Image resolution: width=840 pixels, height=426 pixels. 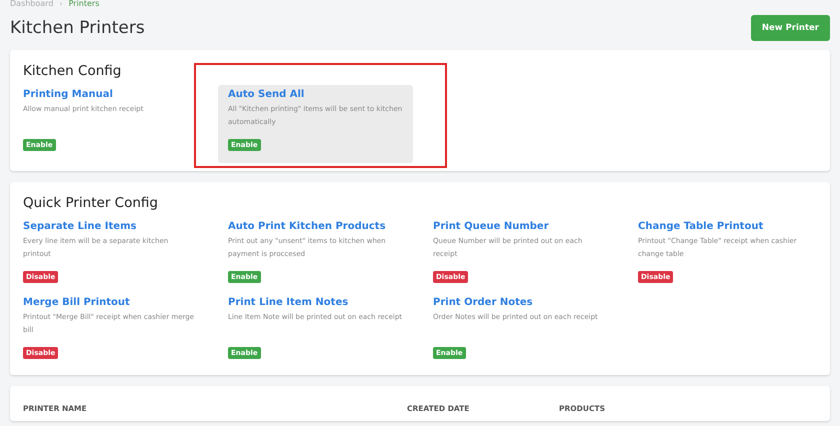 What do you see at coordinates (520, 302) in the screenshot?
I see `setting-link: Print Order Notes` at bounding box center [520, 302].